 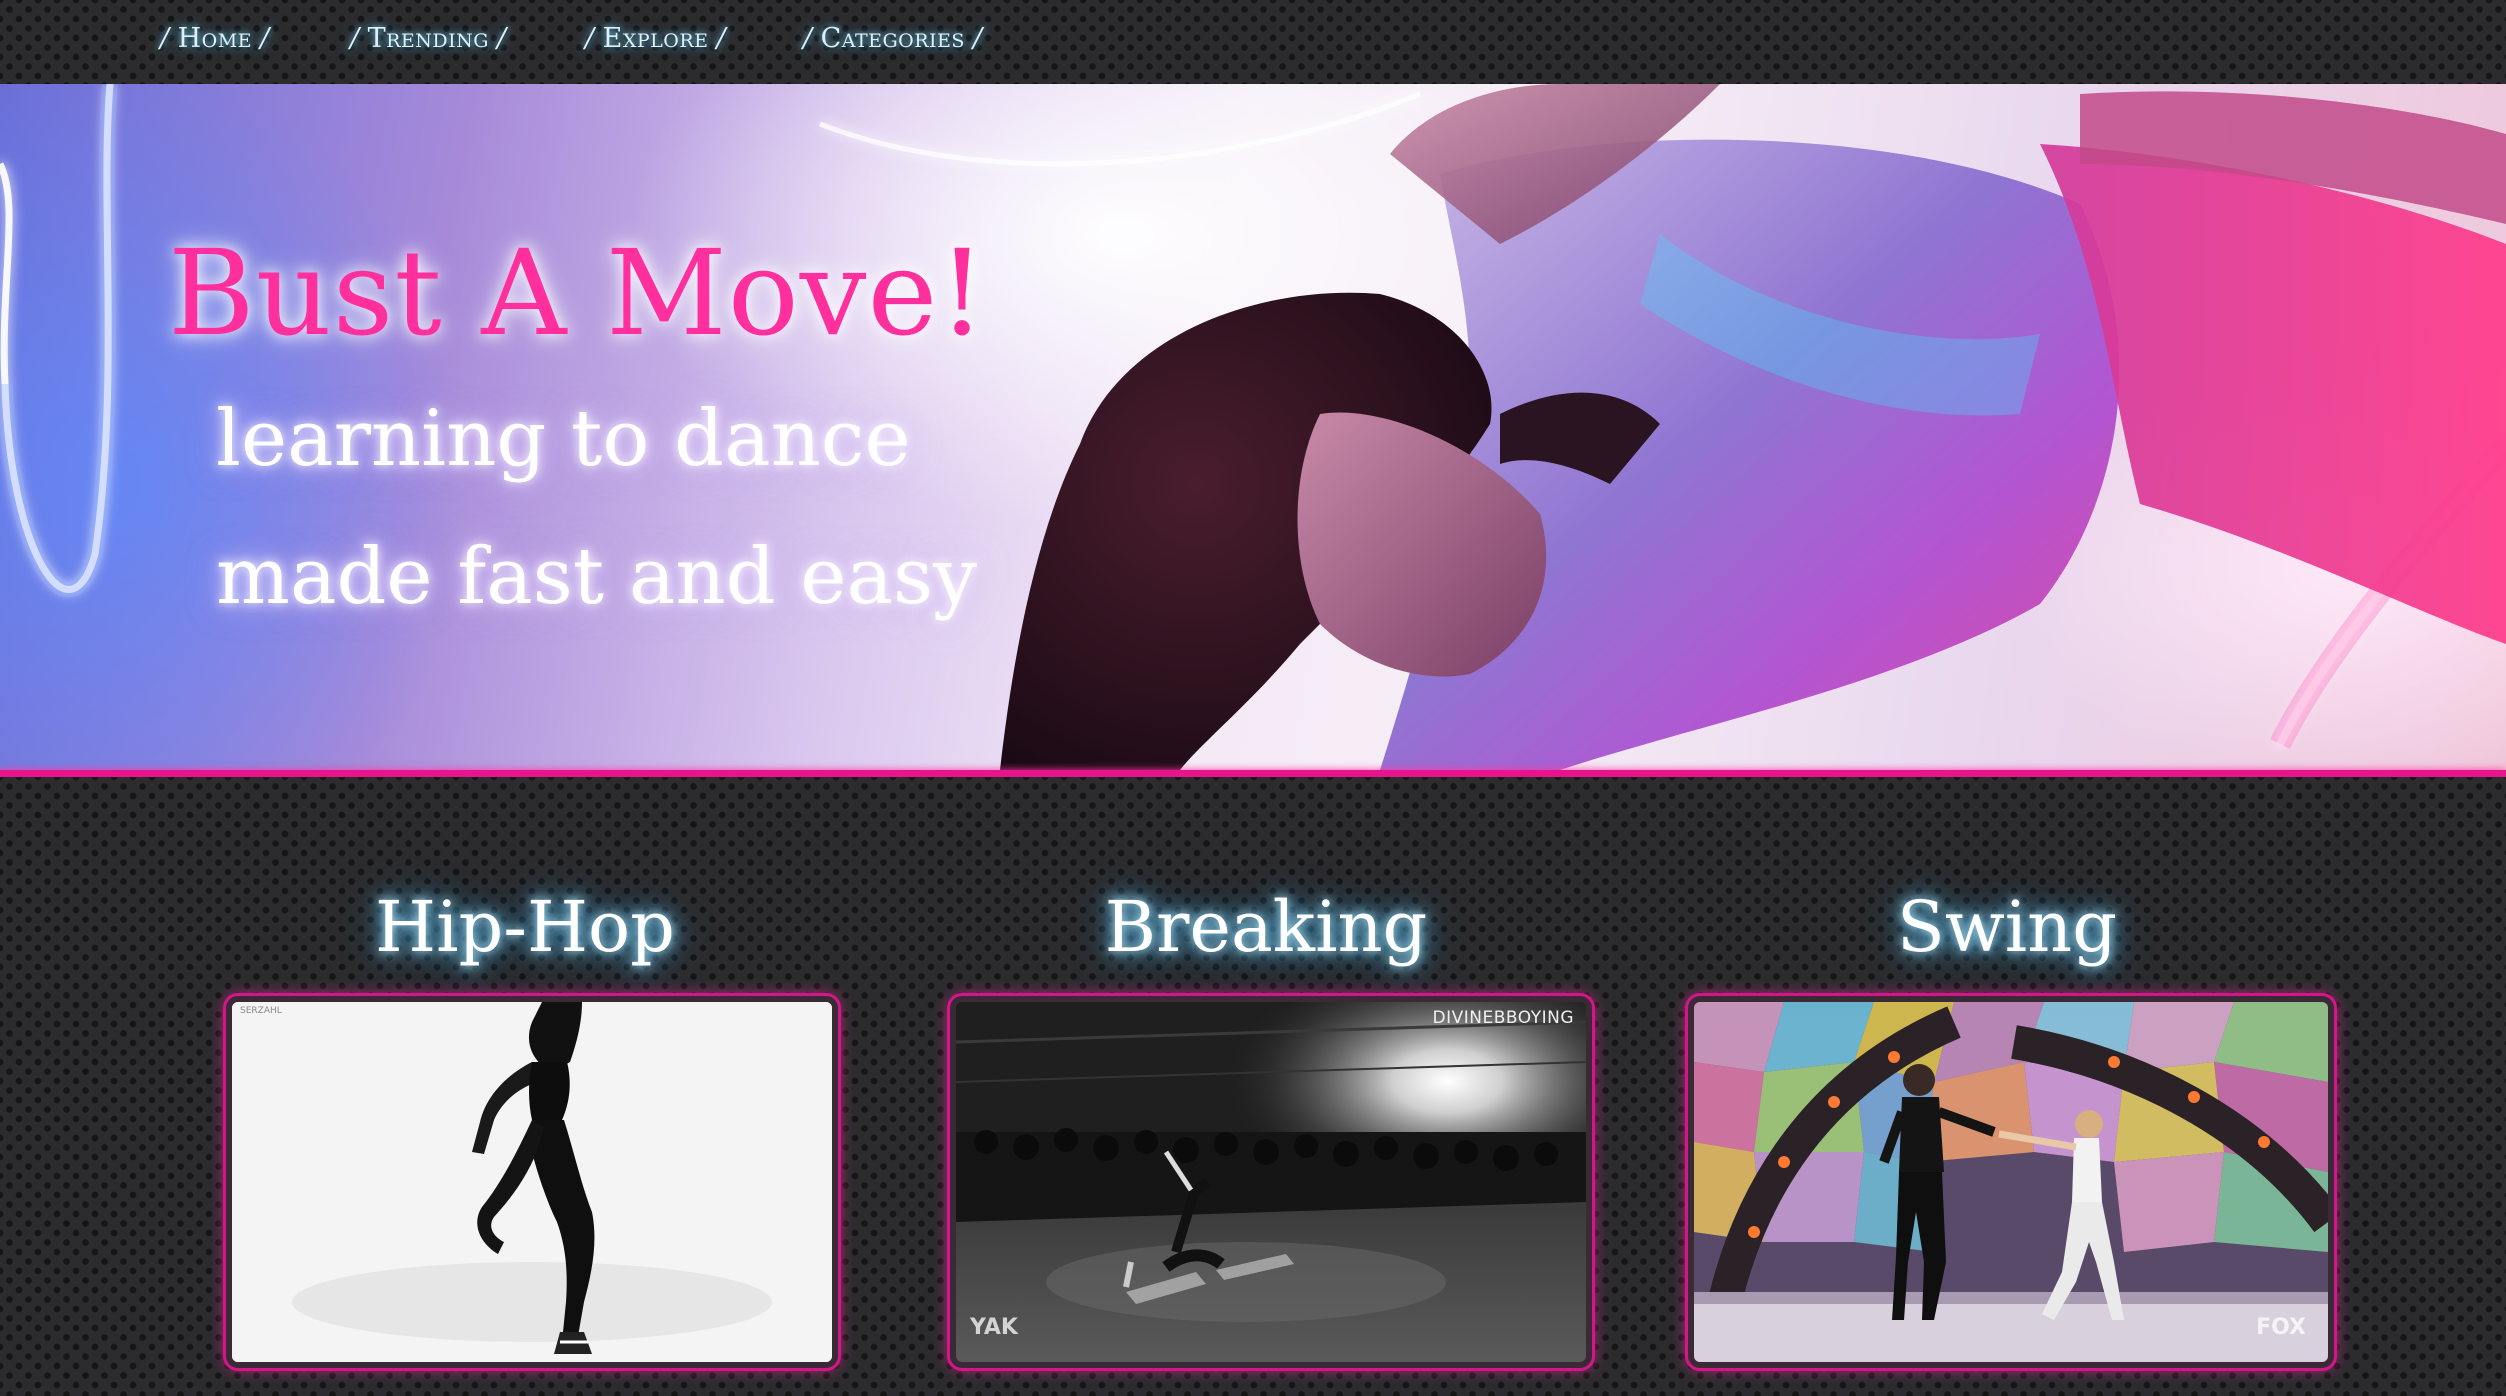 I want to click on nav-home-label: Home, so click(x=215, y=38).